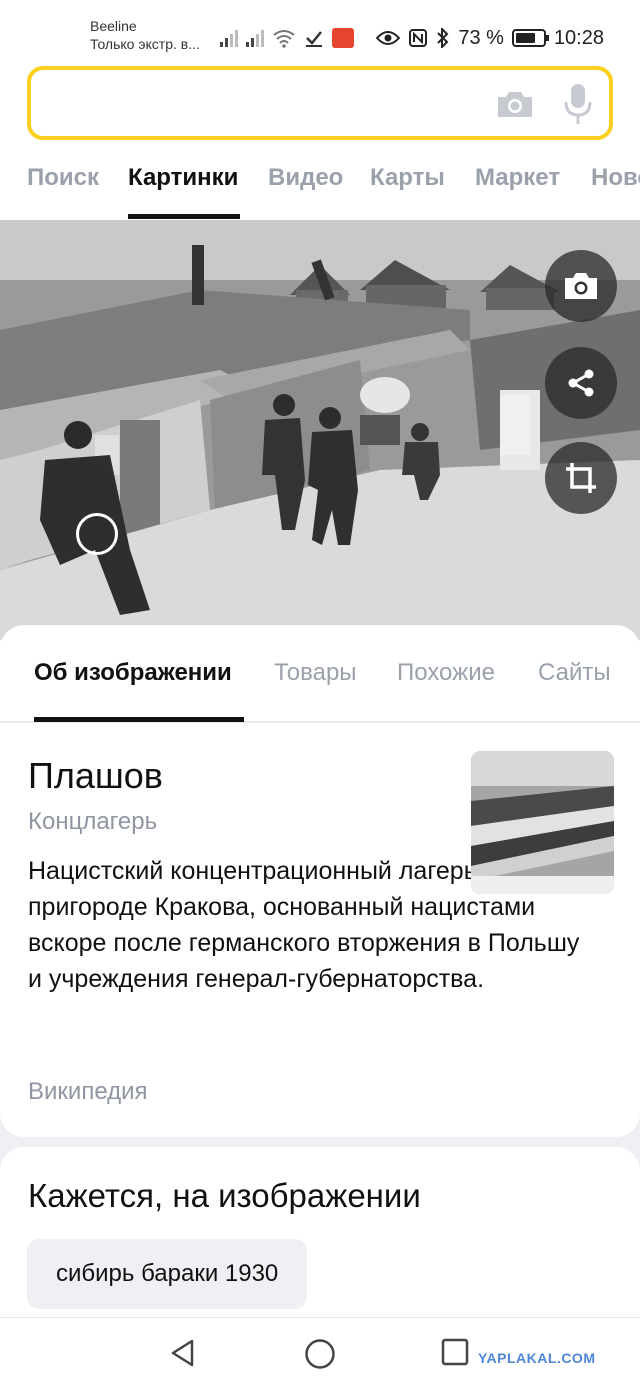 Image resolution: width=640 pixels, height=1387 pixels. Describe the element at coordinates (388, 38) in the screenshot. I see `eye-icon` at that location.